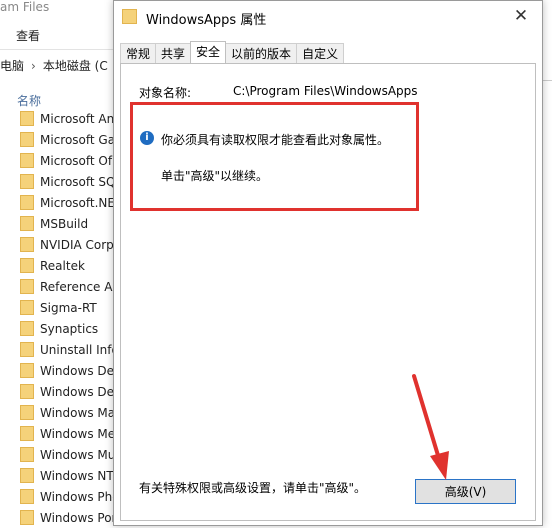 Image resolution: width=552 pixels, height=528 pixels. I want to click on chevron-right-icon: ›, so click(33, 66).